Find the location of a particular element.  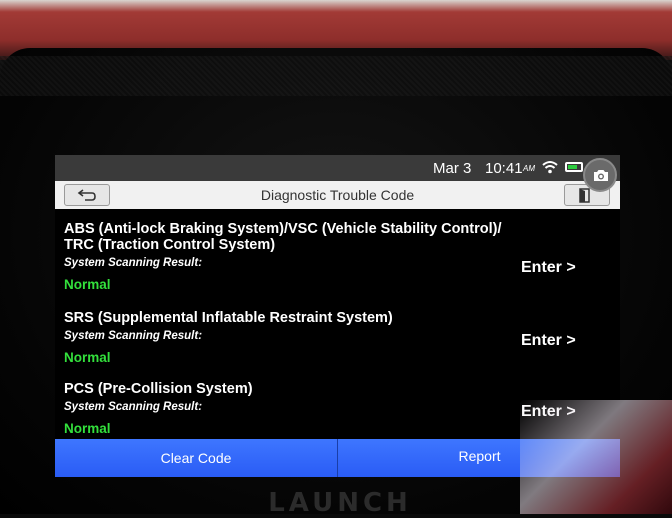

screenshot-button is located at coordinates (600, 175).